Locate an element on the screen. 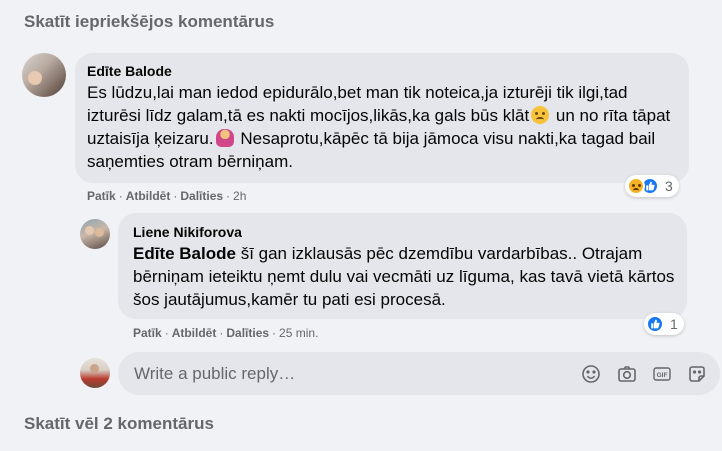 The image size is (722, 451). avatar-liene-nikiforova is located at coordinates (95, 234).